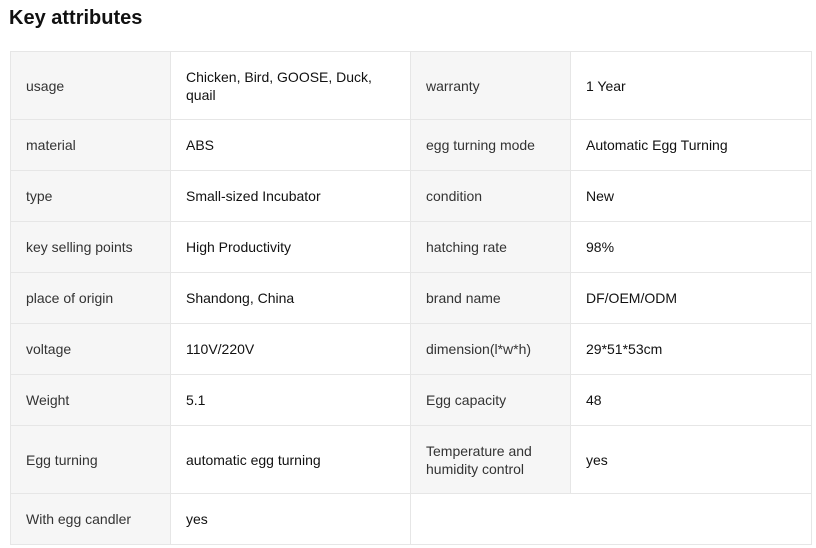 Image resolution: width=816 pixels, height=548 pixels. What do you see at coordinates (490, 298) in the screenshot?
I see `attribute-label: brand name` at bounding box center [490, 298].